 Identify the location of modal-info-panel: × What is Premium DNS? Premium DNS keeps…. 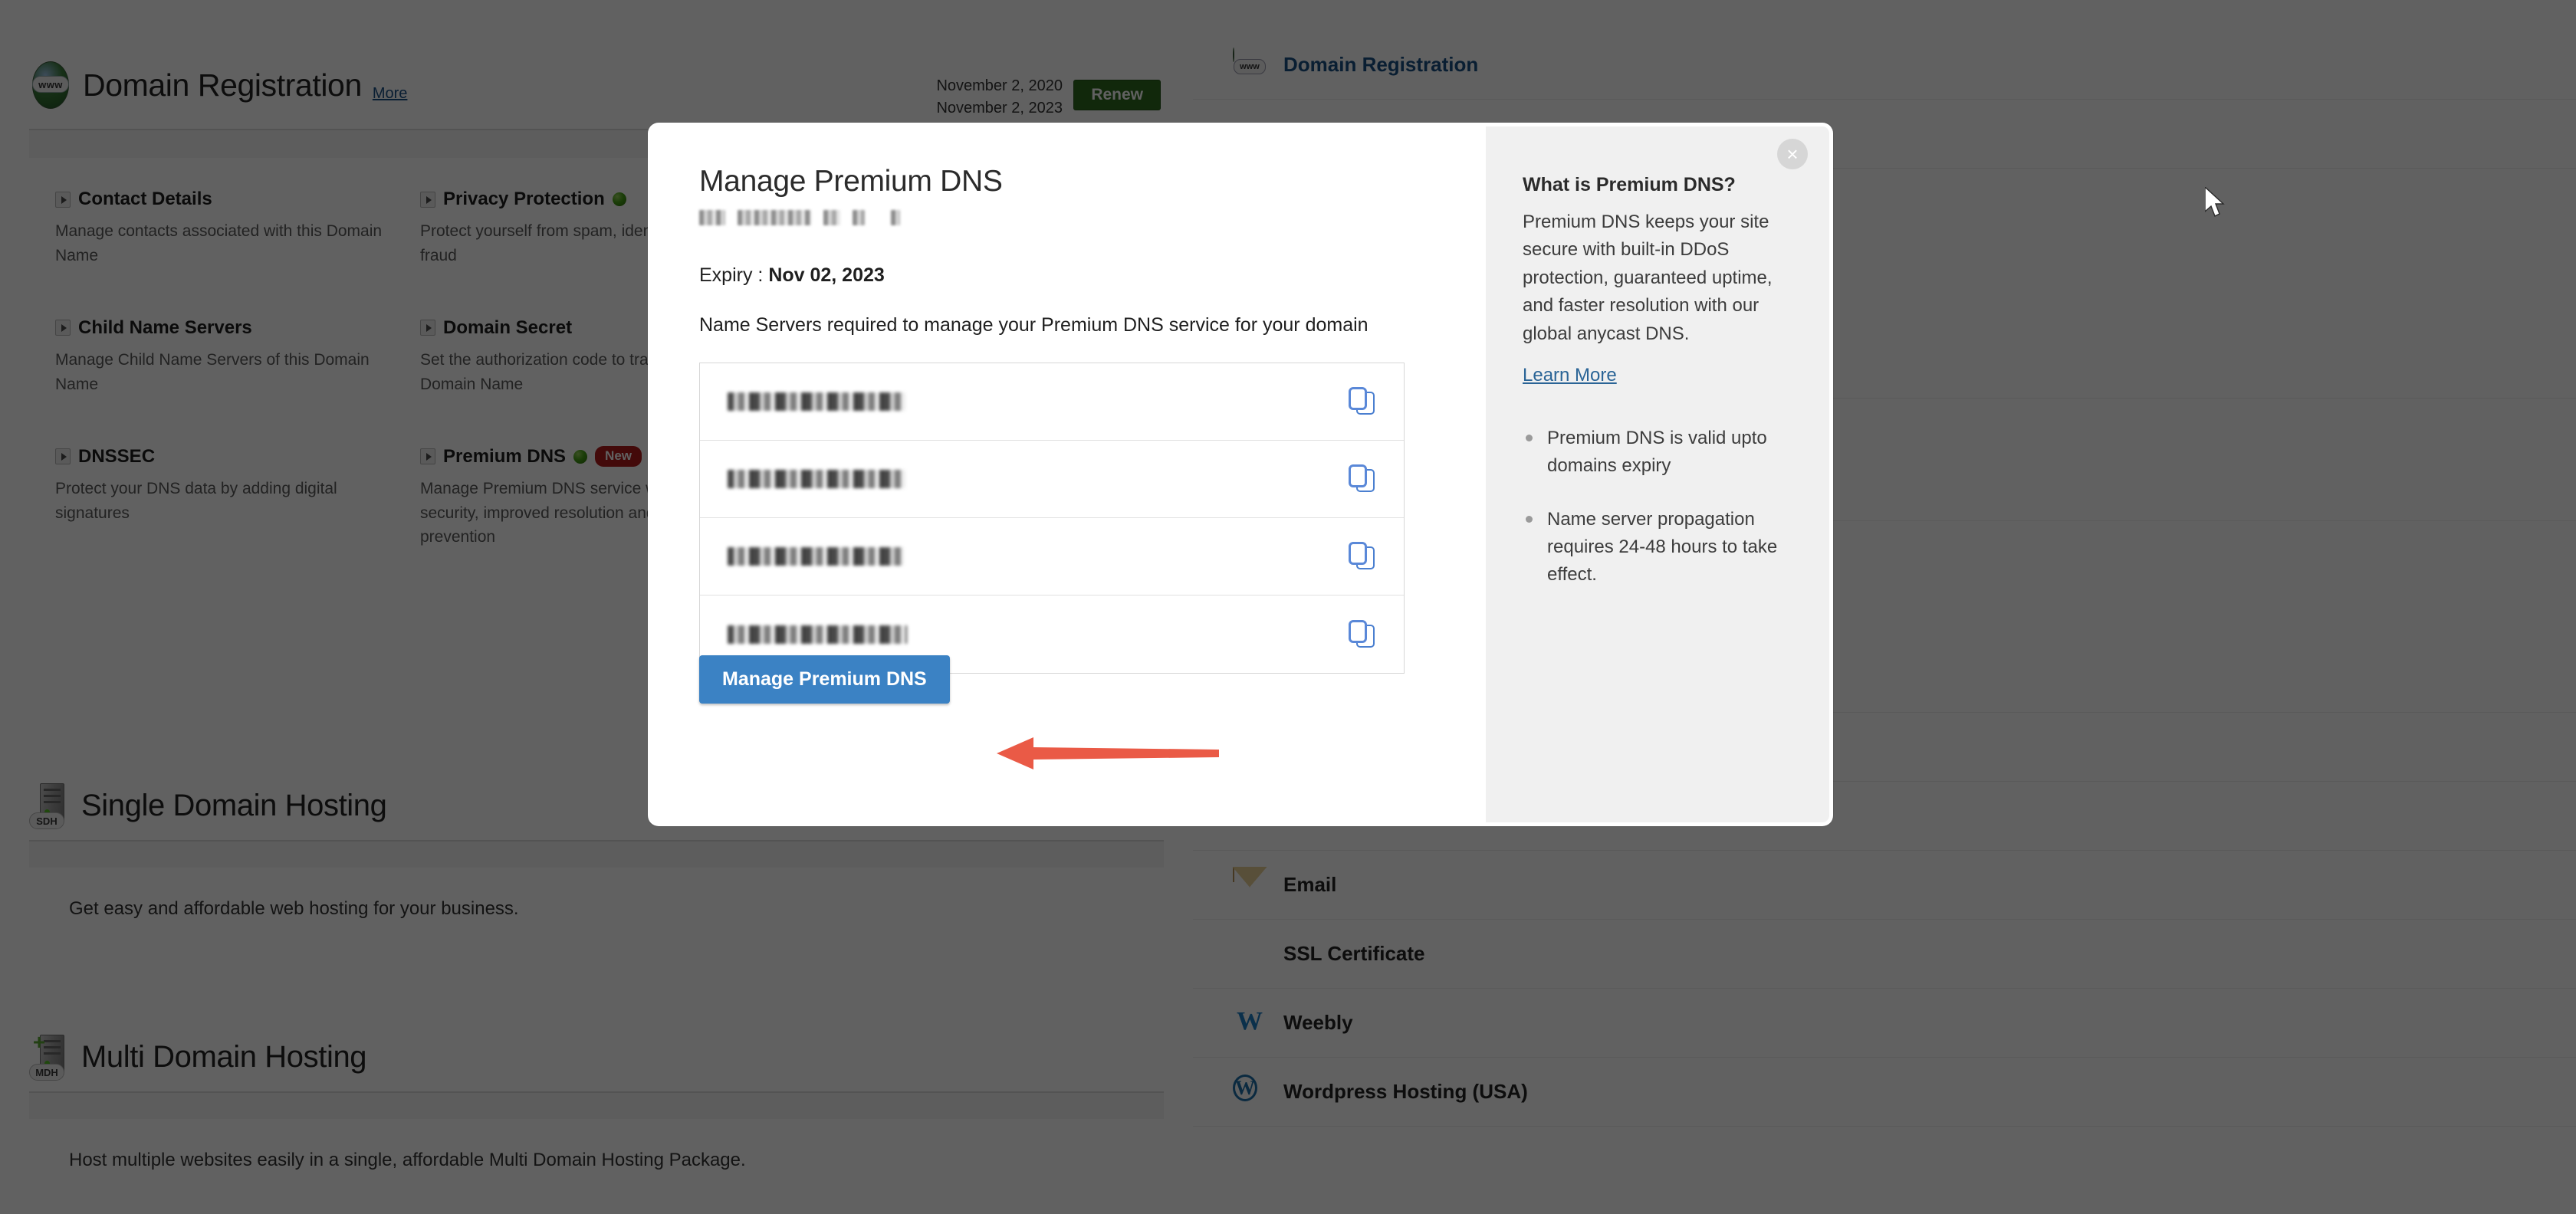
(1658, 474).